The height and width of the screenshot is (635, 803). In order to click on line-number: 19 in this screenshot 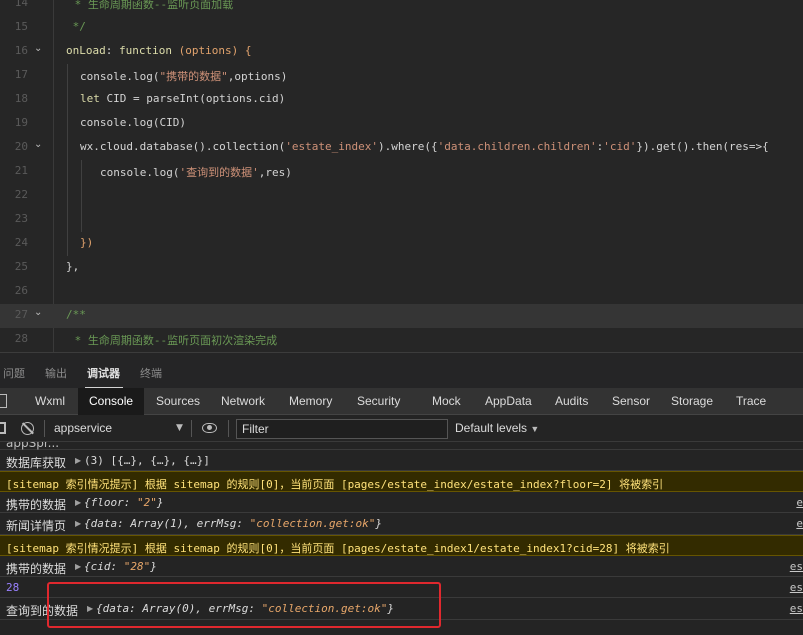, I will do `click(21, 122)`.